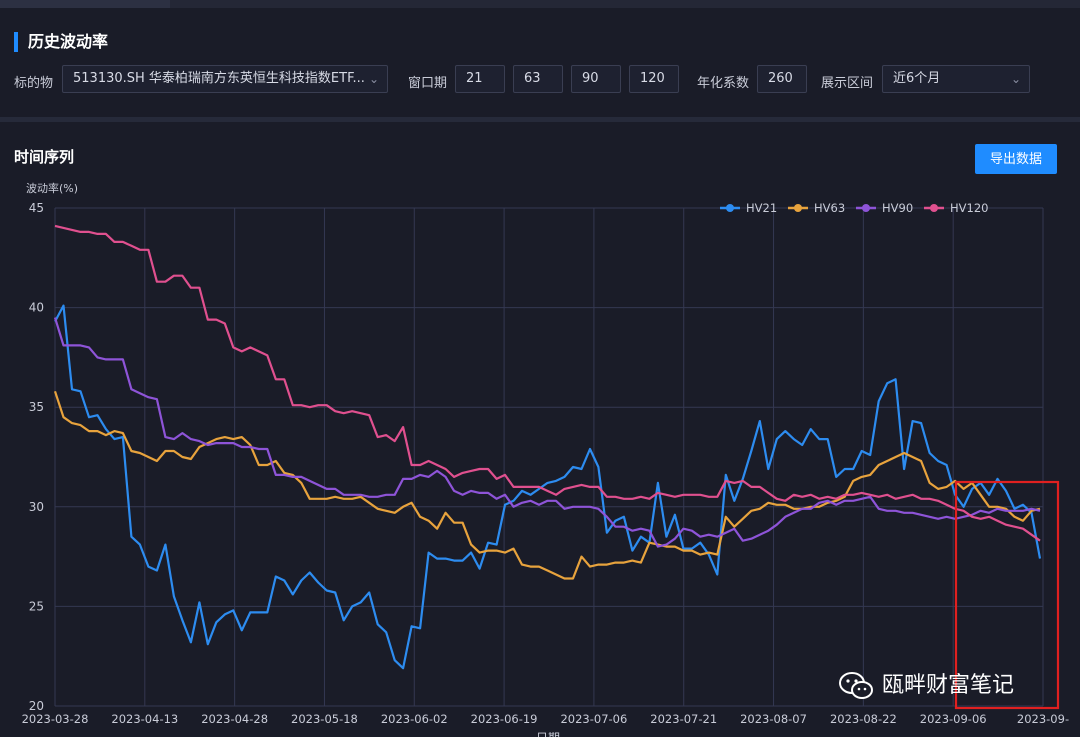  I want to click on window-input-90: 90, so click(596, 79).